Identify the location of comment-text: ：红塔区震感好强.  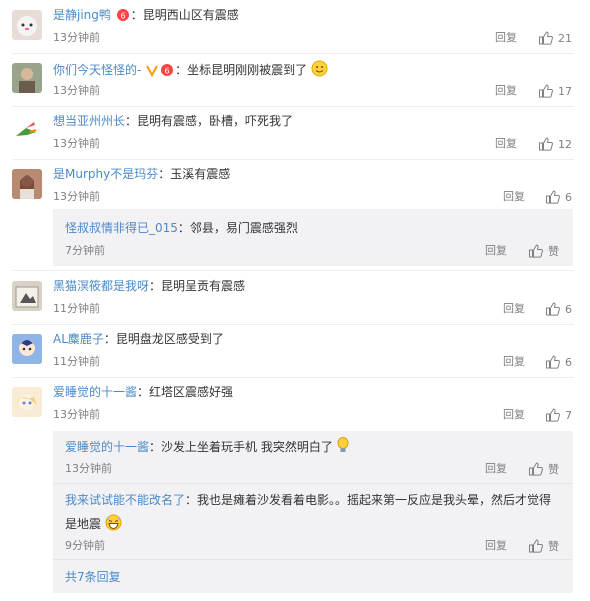
(185, 392).